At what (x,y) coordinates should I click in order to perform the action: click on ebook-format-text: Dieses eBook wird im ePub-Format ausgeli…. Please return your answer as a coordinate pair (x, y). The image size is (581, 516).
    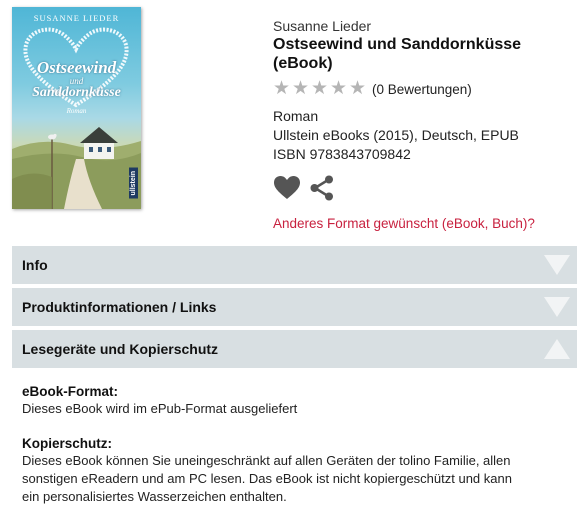
    Looking at the image, I should click on (160, 408).